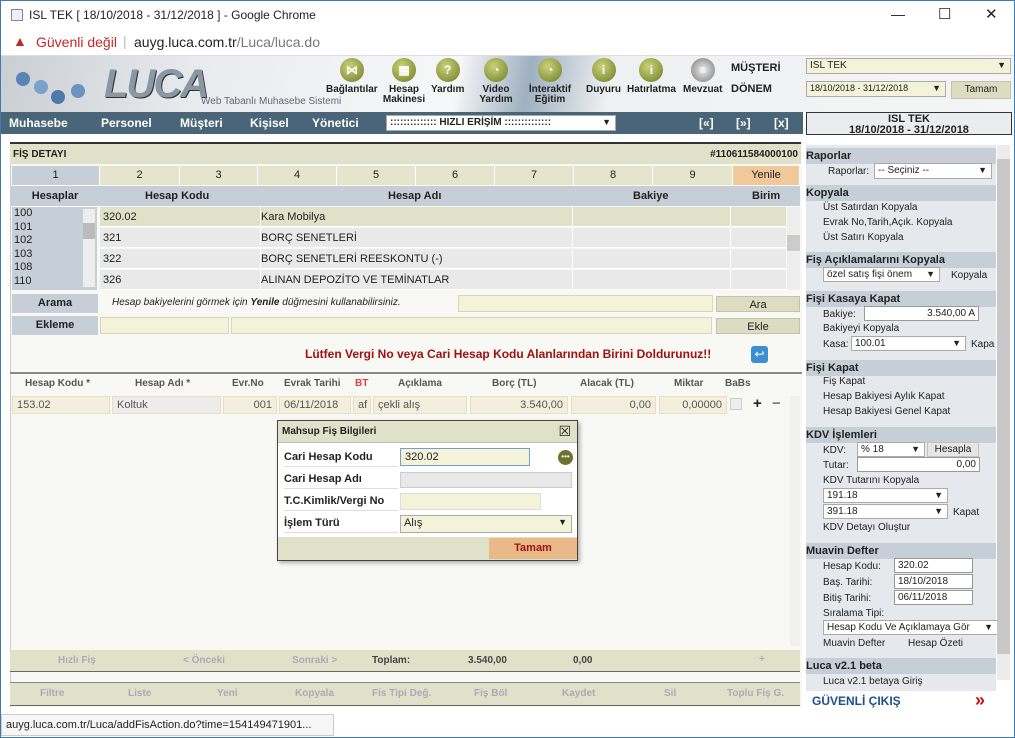 This screenshot has width=1015, height=738. I want to click on tab-1: 1, so click(56, 175).